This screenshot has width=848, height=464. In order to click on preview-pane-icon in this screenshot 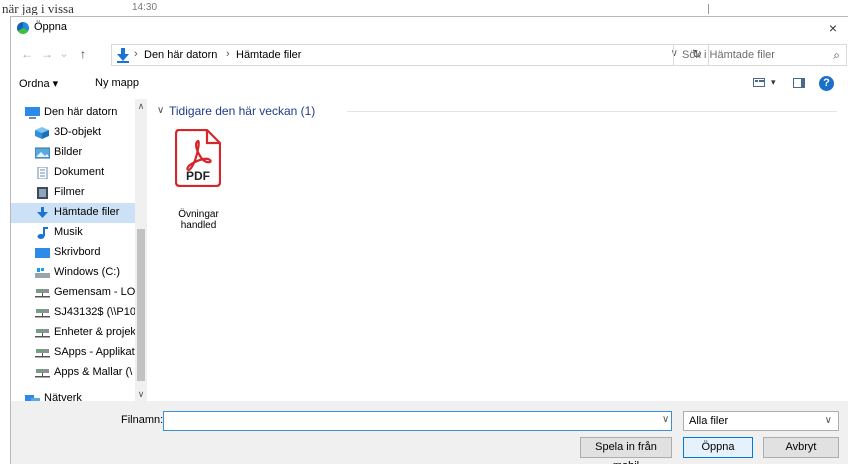, I will do `click(799, 83)`.